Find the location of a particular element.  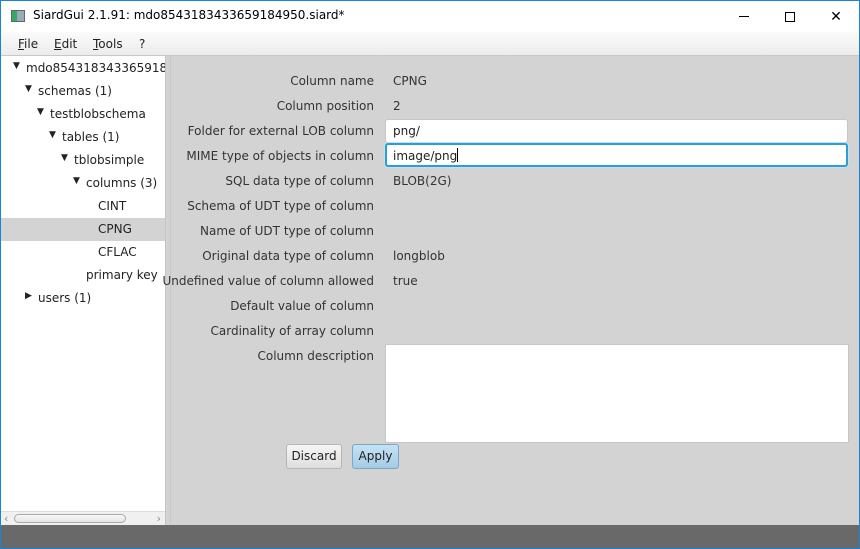

label-column-description: Column description is located at coordinates (316, 356).